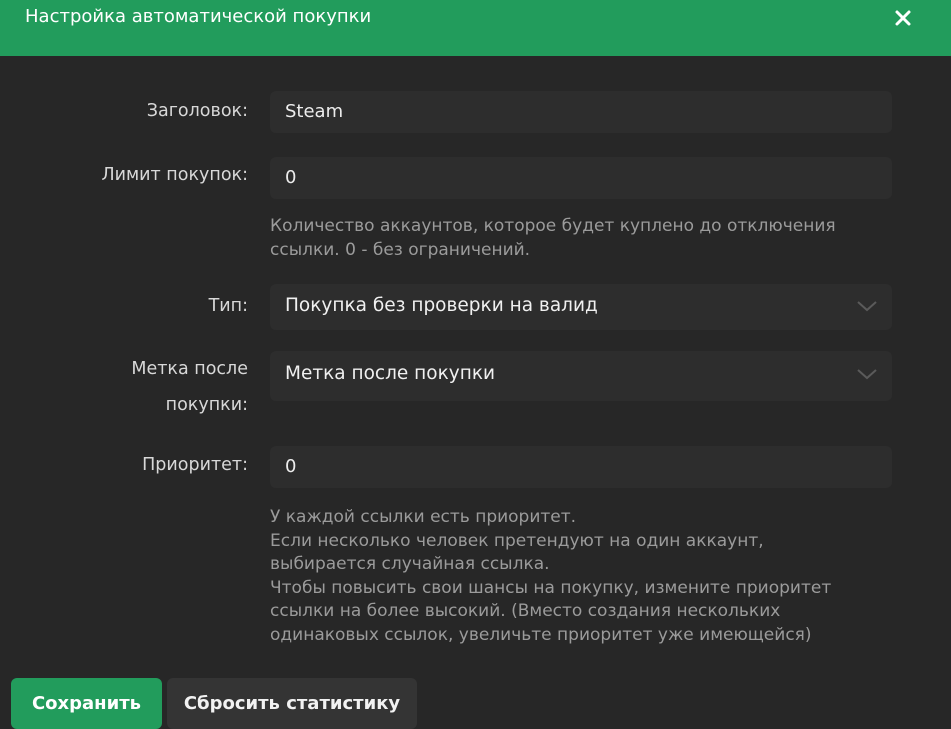  I want to click on hint-line: выбирается случайная ссылка., so click(410, 564).